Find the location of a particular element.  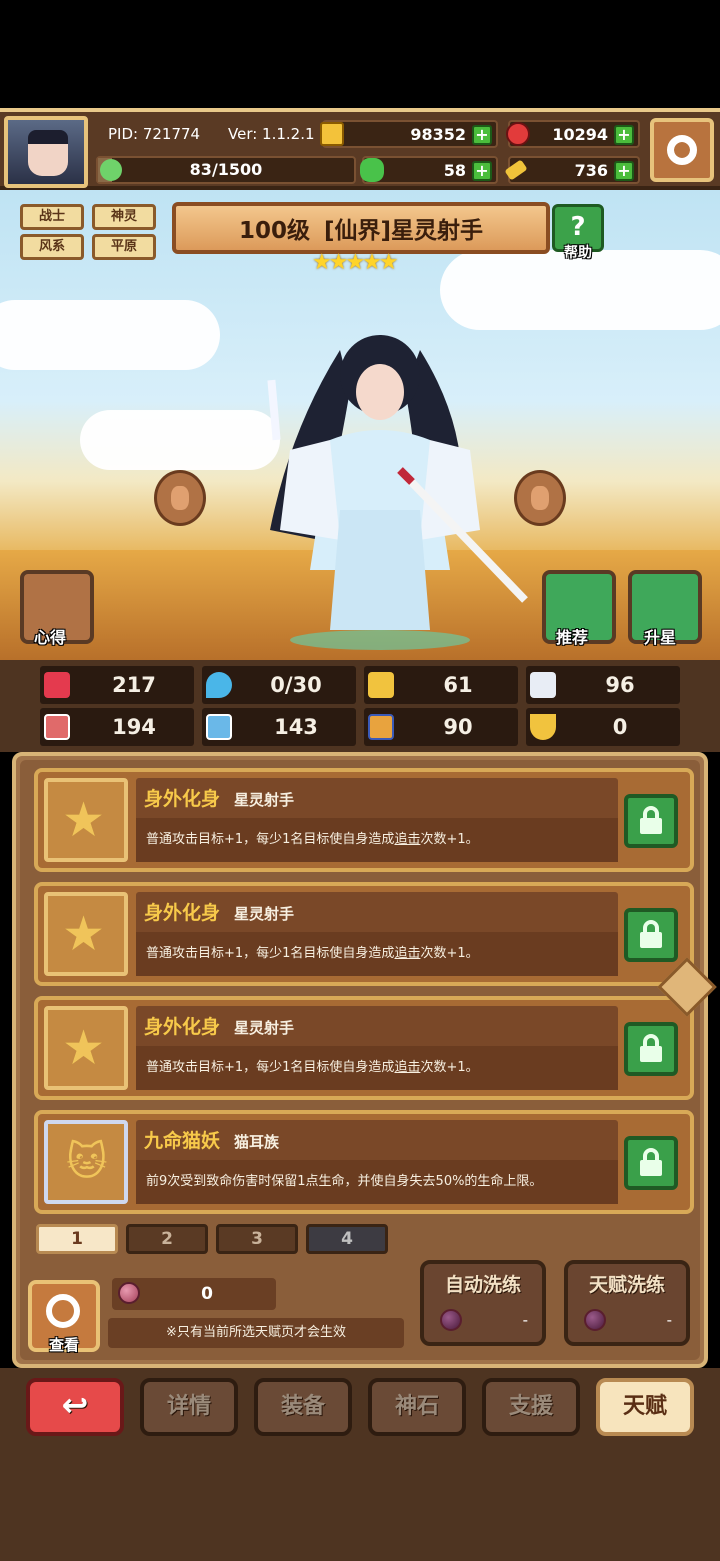

ruby-gem-icon is located at coordinates (518, 134).